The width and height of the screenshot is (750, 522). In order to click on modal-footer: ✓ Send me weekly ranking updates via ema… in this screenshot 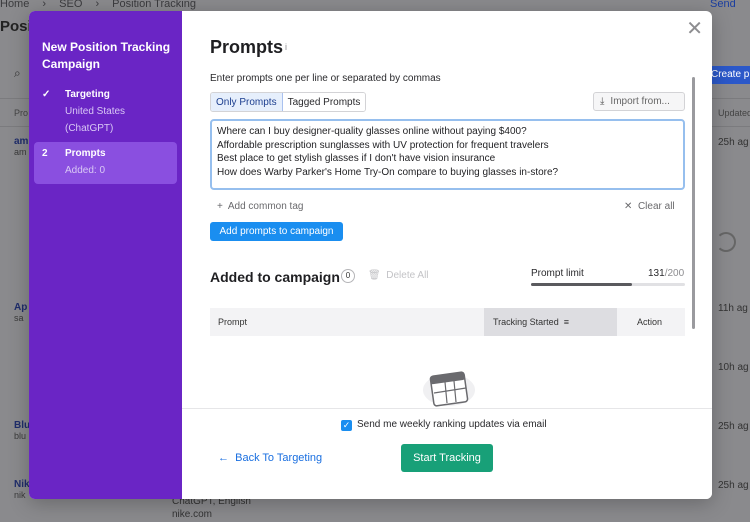, I will do `click(447, 453)`.